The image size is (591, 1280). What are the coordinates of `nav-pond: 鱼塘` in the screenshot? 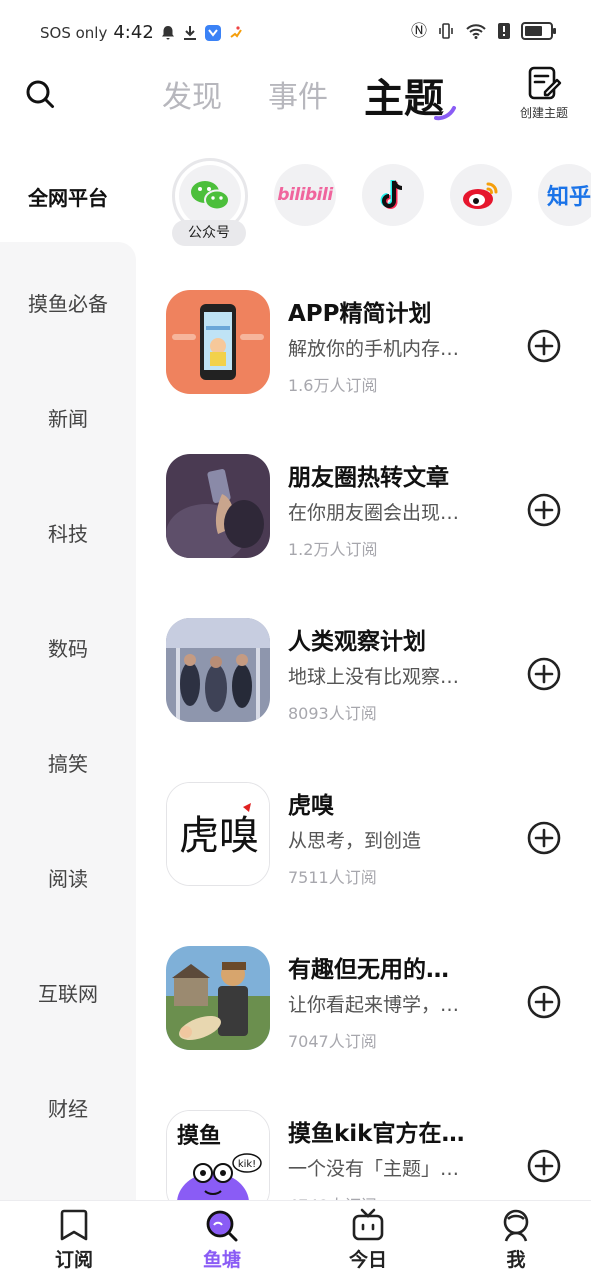 It's located at (222, 1239).